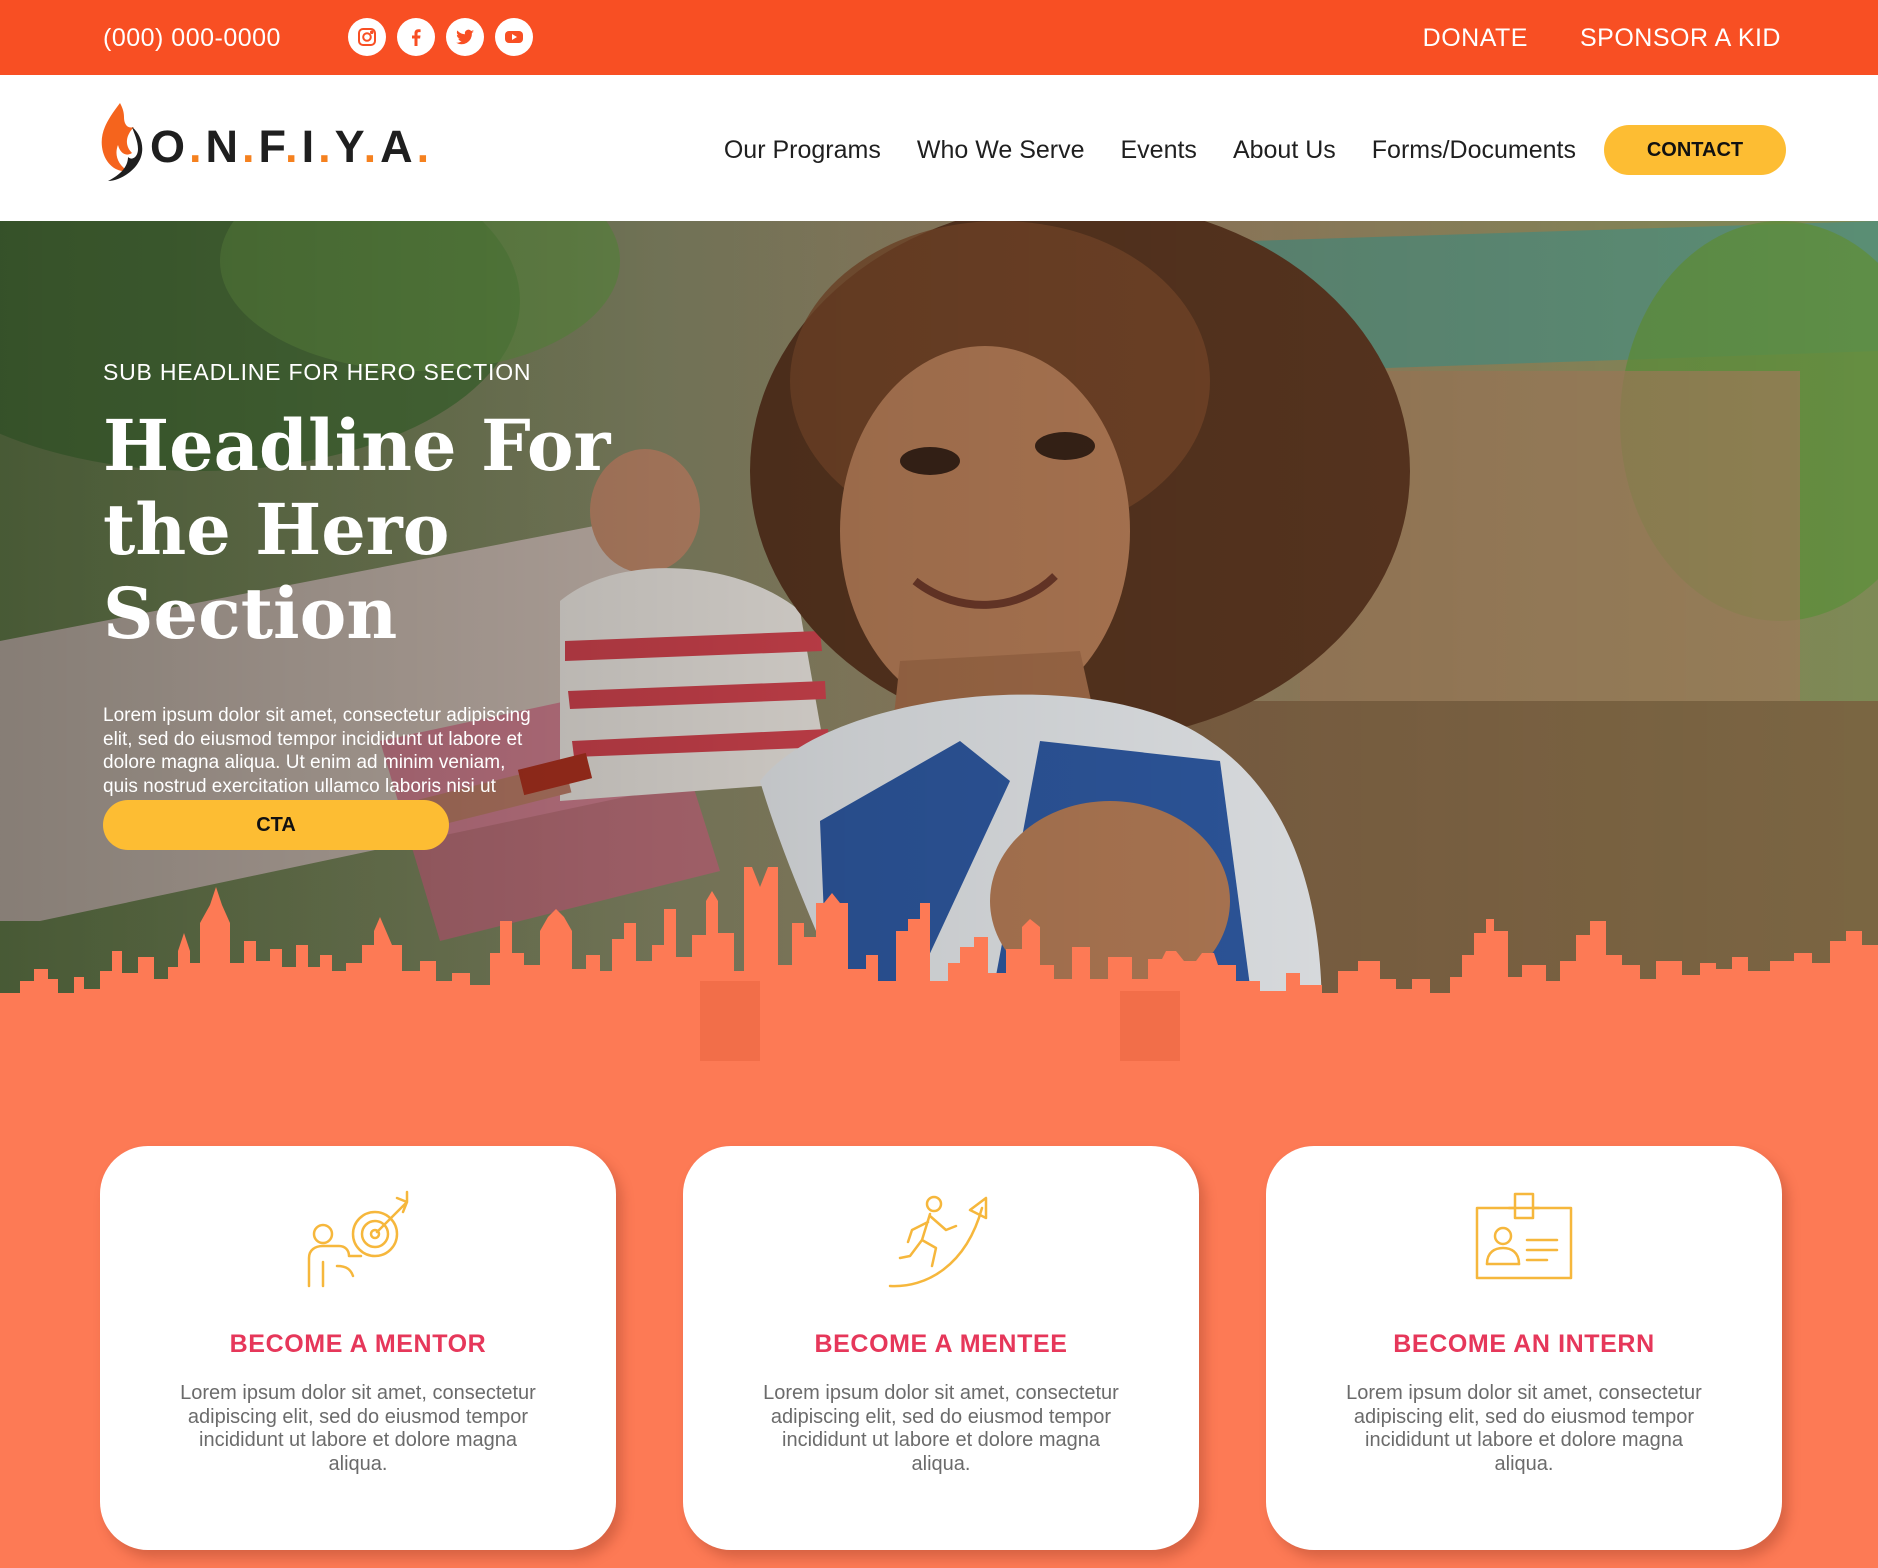 This screenshot has width=1878, height=1568. I want to click on nav-item-about-us: About Us, so click(1284, 150).